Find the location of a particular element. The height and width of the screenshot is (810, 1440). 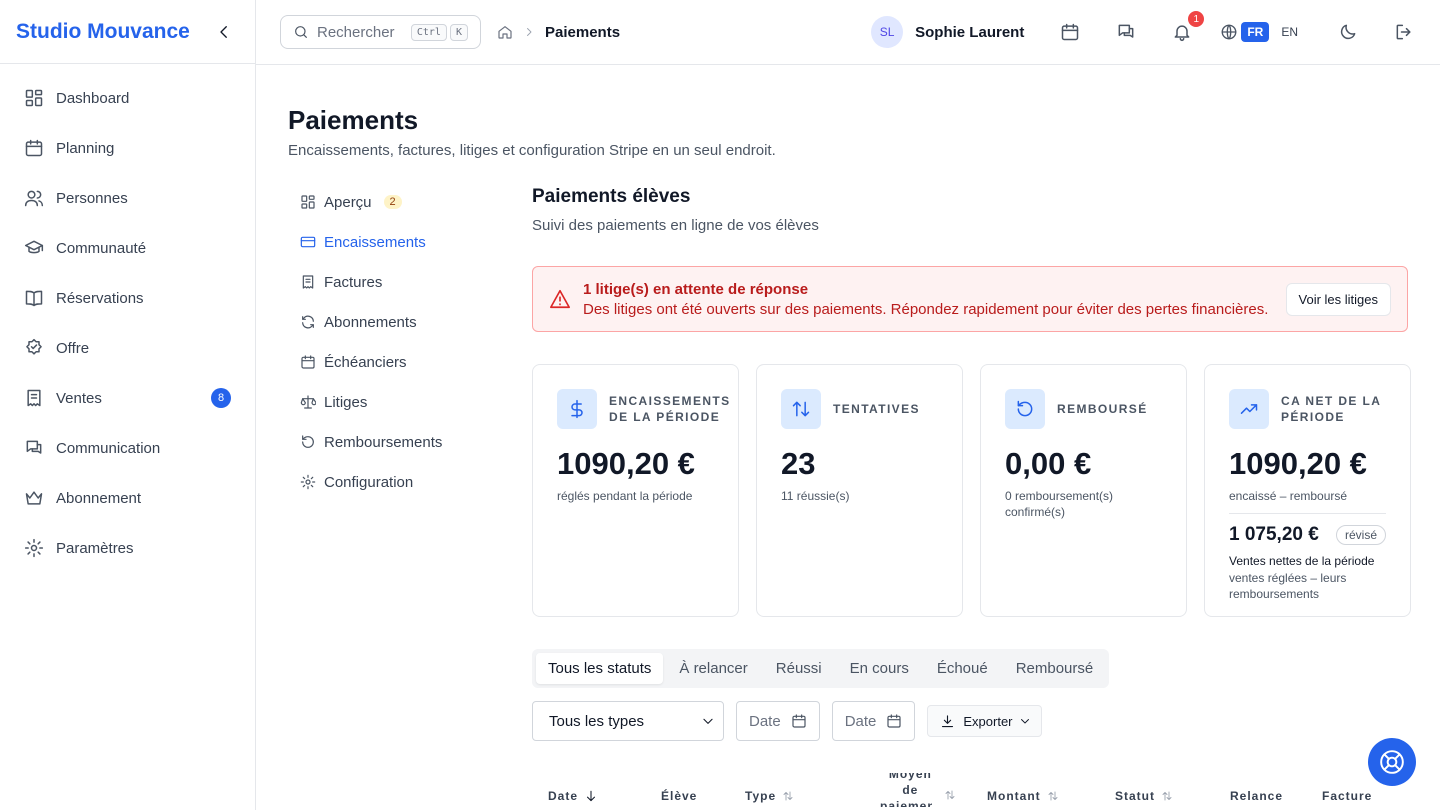

date-from-picker: Date is located at coordinates (778, 721).